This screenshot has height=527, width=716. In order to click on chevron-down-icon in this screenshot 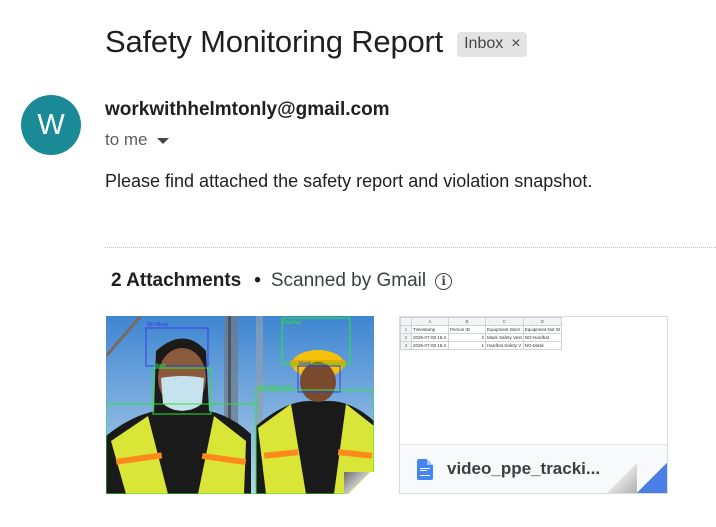, I will do `click(162, 141)`.